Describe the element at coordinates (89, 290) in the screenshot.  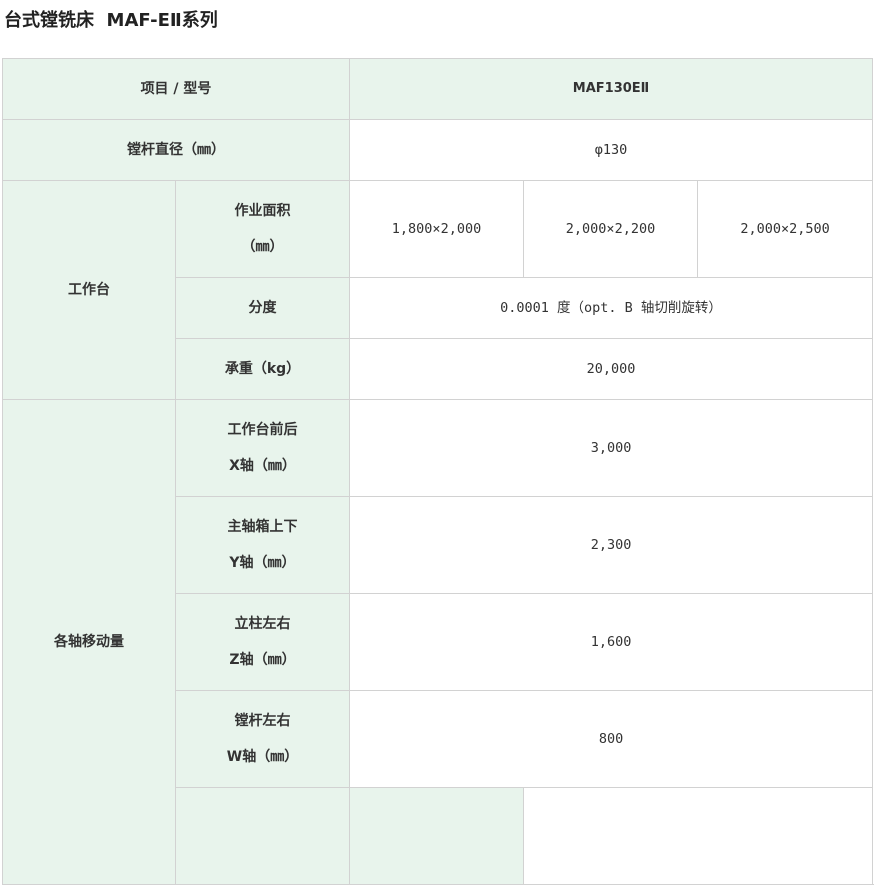
I see `worktable-group-label: 工作台` at that location.